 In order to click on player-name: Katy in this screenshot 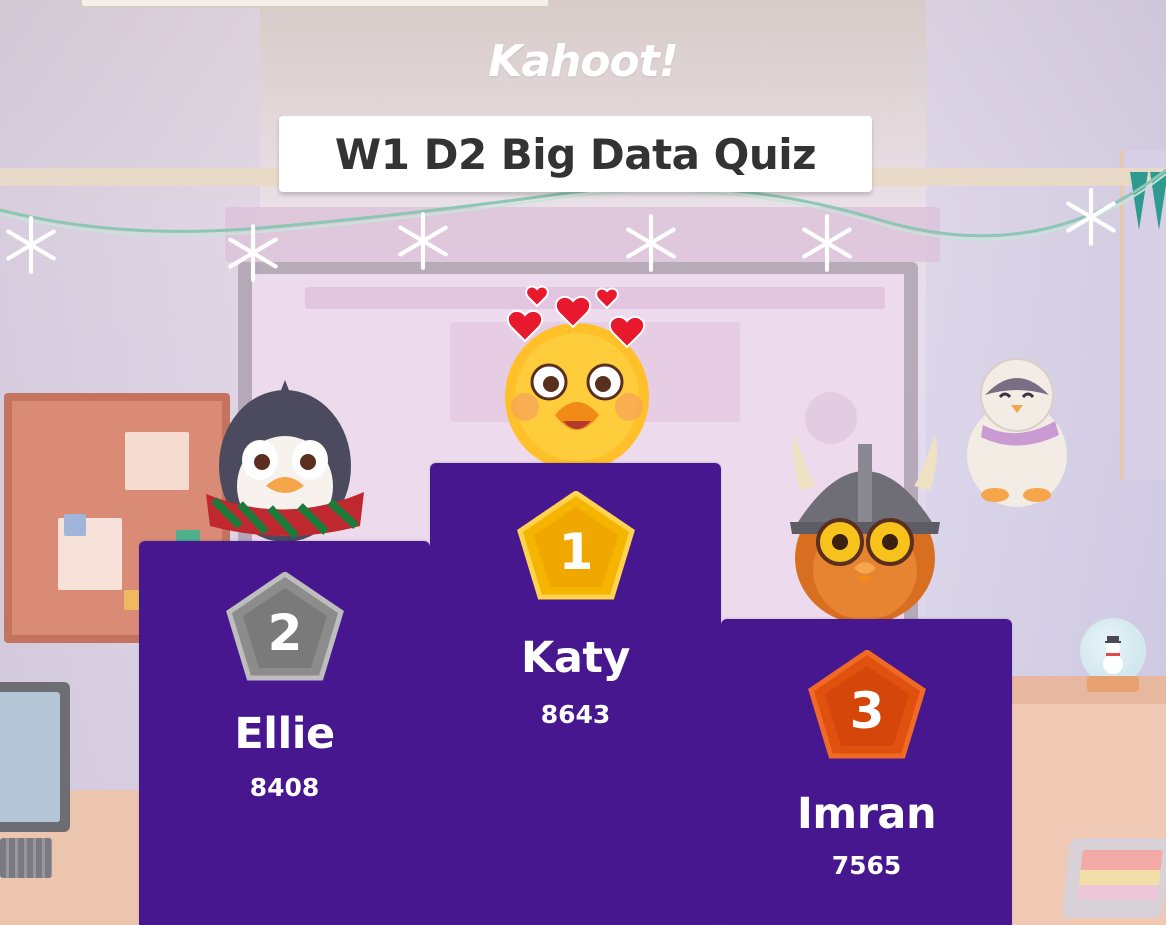, I will do `click(575, 658)`.